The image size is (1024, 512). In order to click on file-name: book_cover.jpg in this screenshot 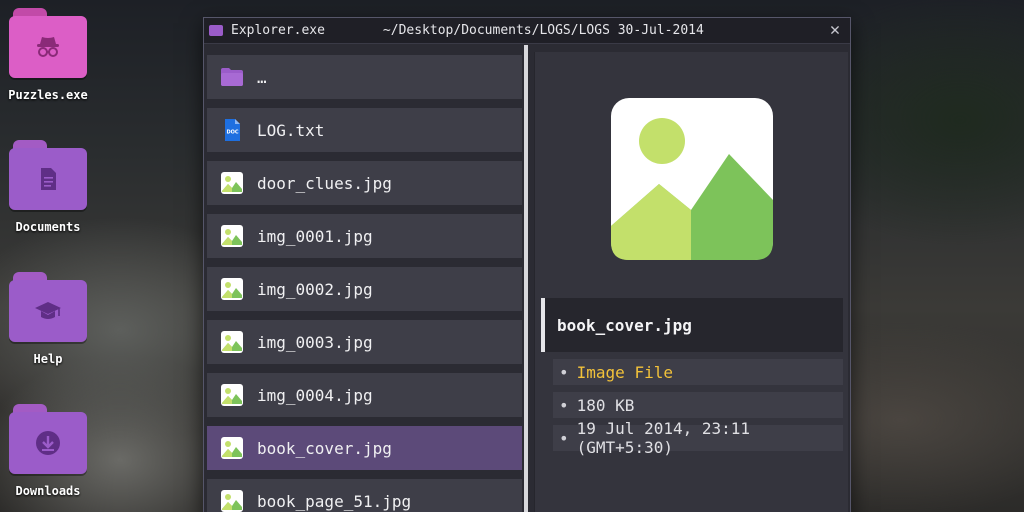, I will do `click(324, 448)`.